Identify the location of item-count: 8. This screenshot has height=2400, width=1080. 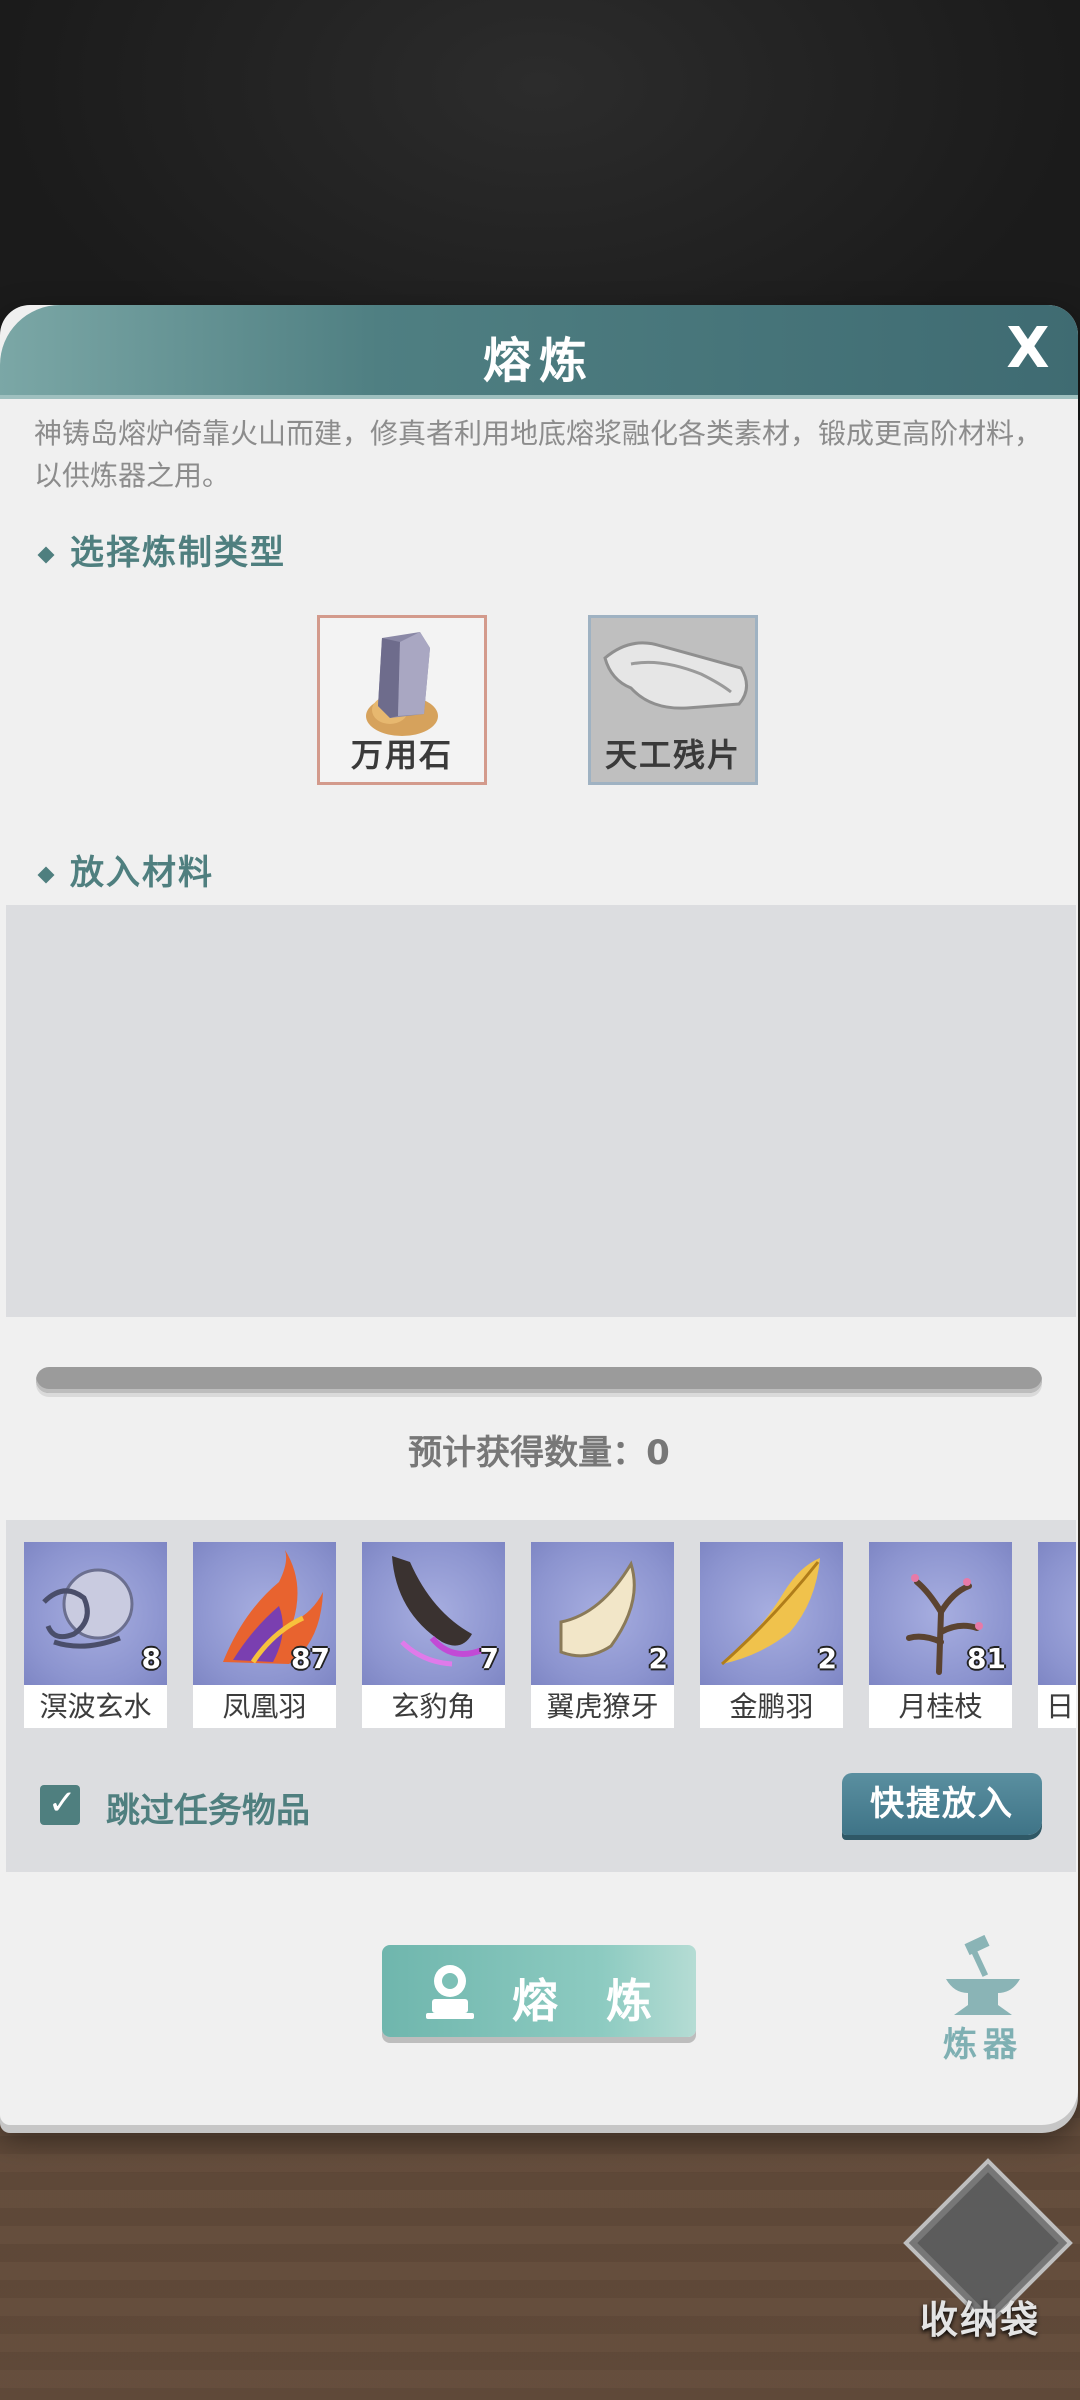
(151, 1658).